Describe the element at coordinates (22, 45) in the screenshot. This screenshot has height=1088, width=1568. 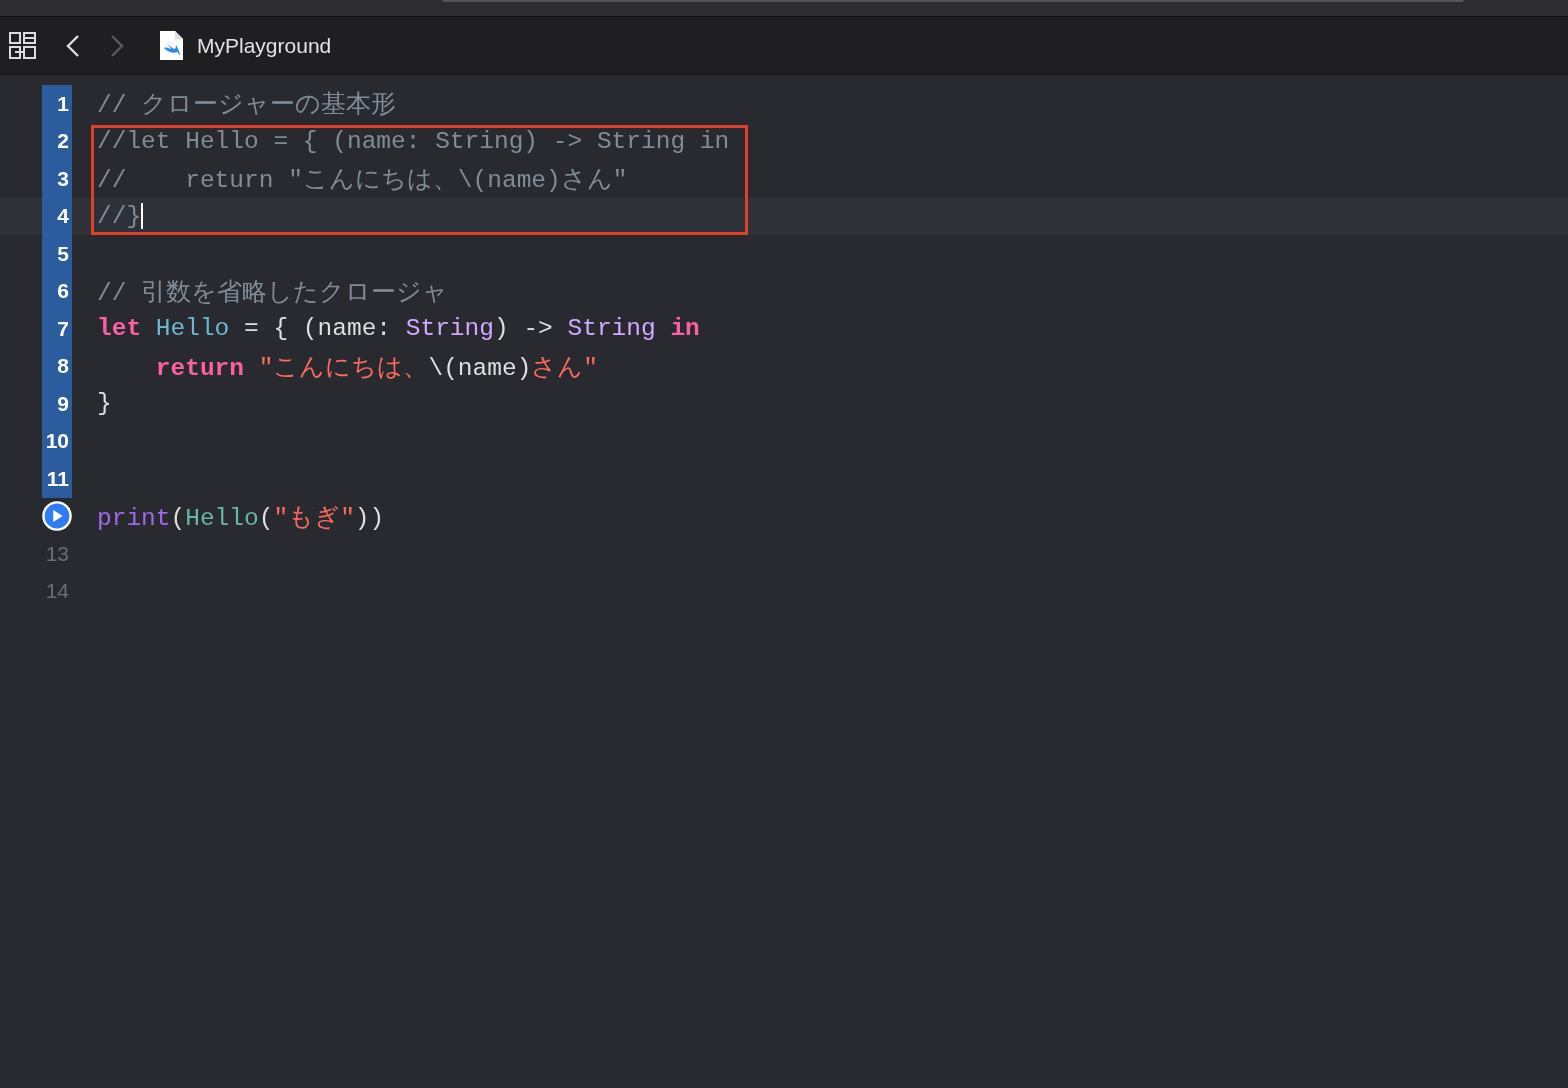
I see `grid-icon` at that location.